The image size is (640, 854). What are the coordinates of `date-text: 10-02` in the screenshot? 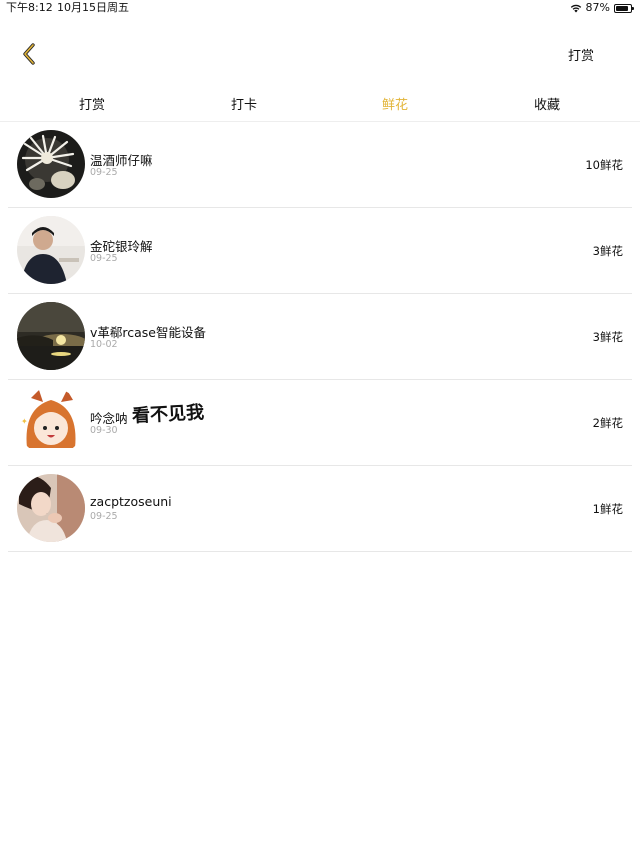 It's located at (104, 344).